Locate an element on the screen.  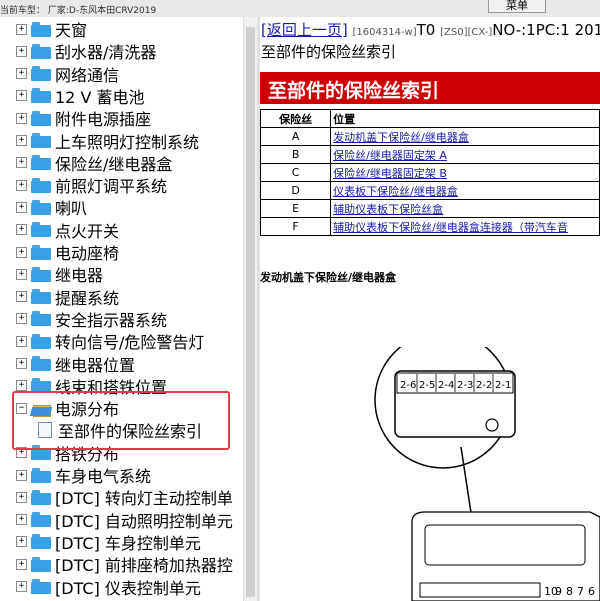
section-banner: 至部件的保险丝索引 is located at coordinates (430, 88).